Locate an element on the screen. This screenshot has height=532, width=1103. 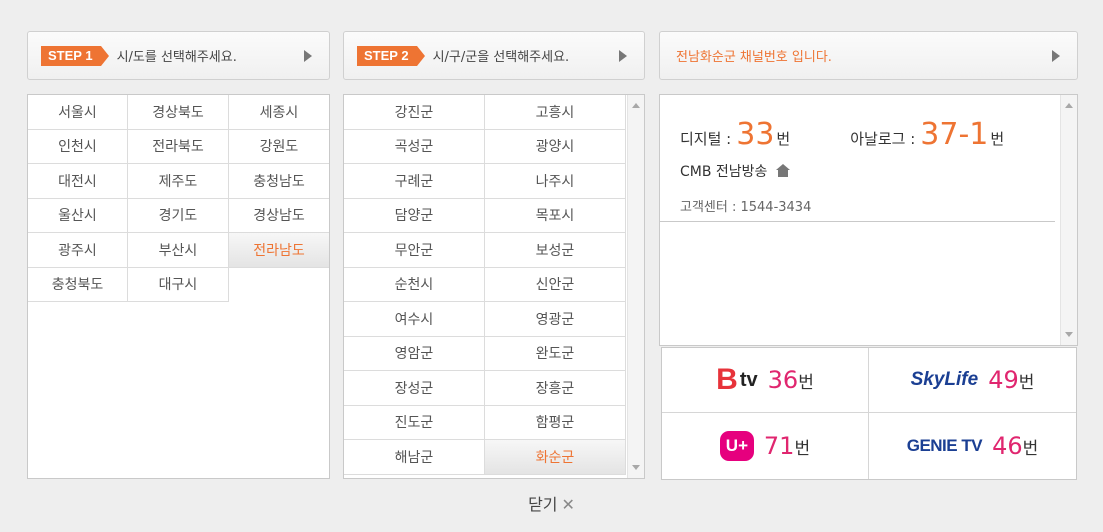
skylife-unit: 번 is located at coordinates (1026, 382).